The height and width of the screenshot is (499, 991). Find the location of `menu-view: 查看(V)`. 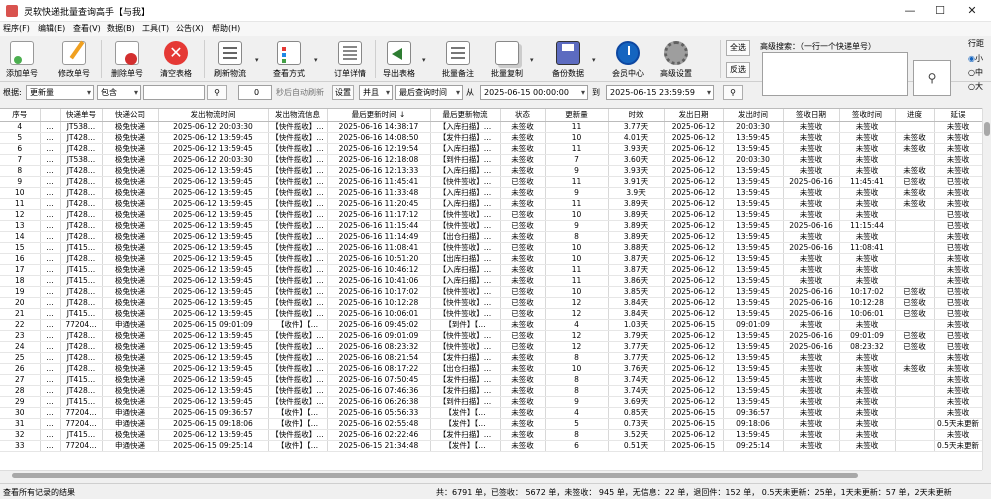

menu-view: 查看(V) is located at coordinates (87, 28).